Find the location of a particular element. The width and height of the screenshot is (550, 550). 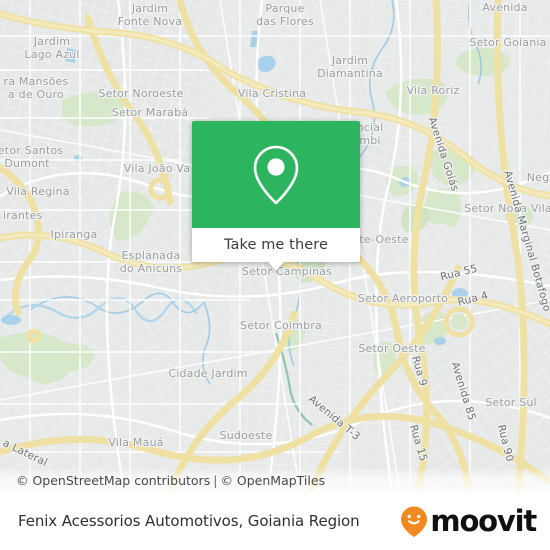

take-me-there-label: Take me there is located at coordinates (276, 245).